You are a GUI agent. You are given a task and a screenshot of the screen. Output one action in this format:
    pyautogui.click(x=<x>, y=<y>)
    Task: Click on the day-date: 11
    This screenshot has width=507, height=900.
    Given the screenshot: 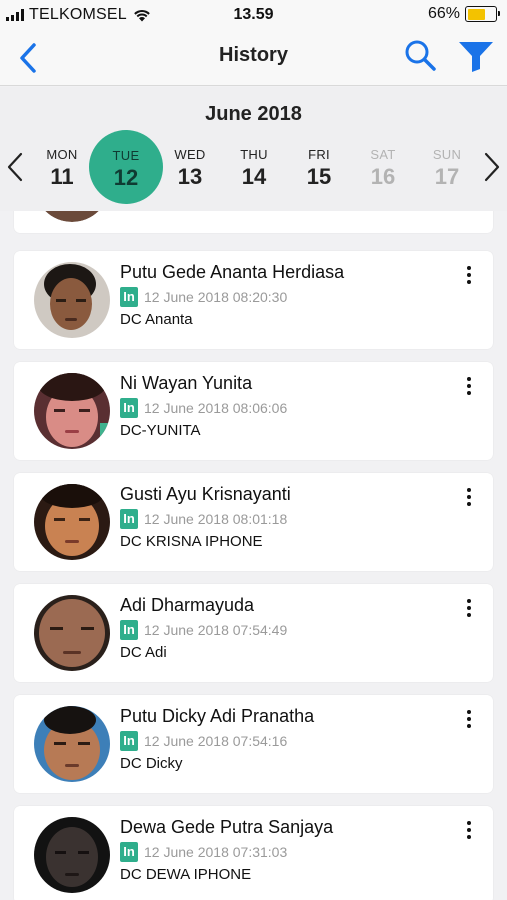 What is the action you would take?
    pyautogui.click(x=62, y=176)
    